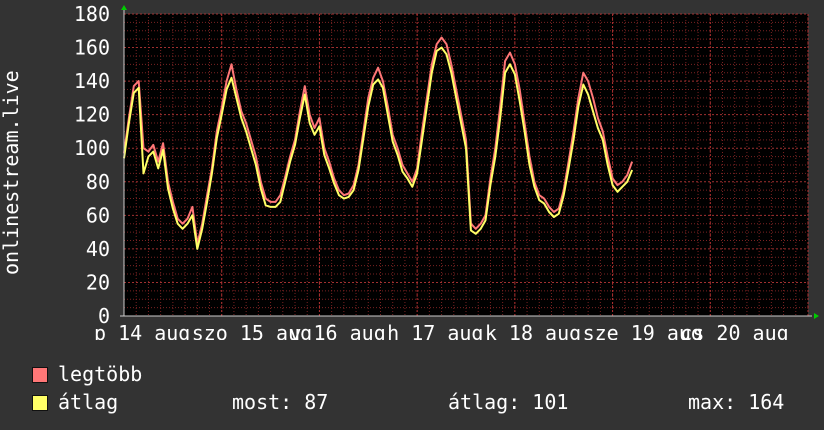 The width and height of the screenshot is (824, 430). I want to click on y-axis-title: onlinestream.live, so click(11, 172).